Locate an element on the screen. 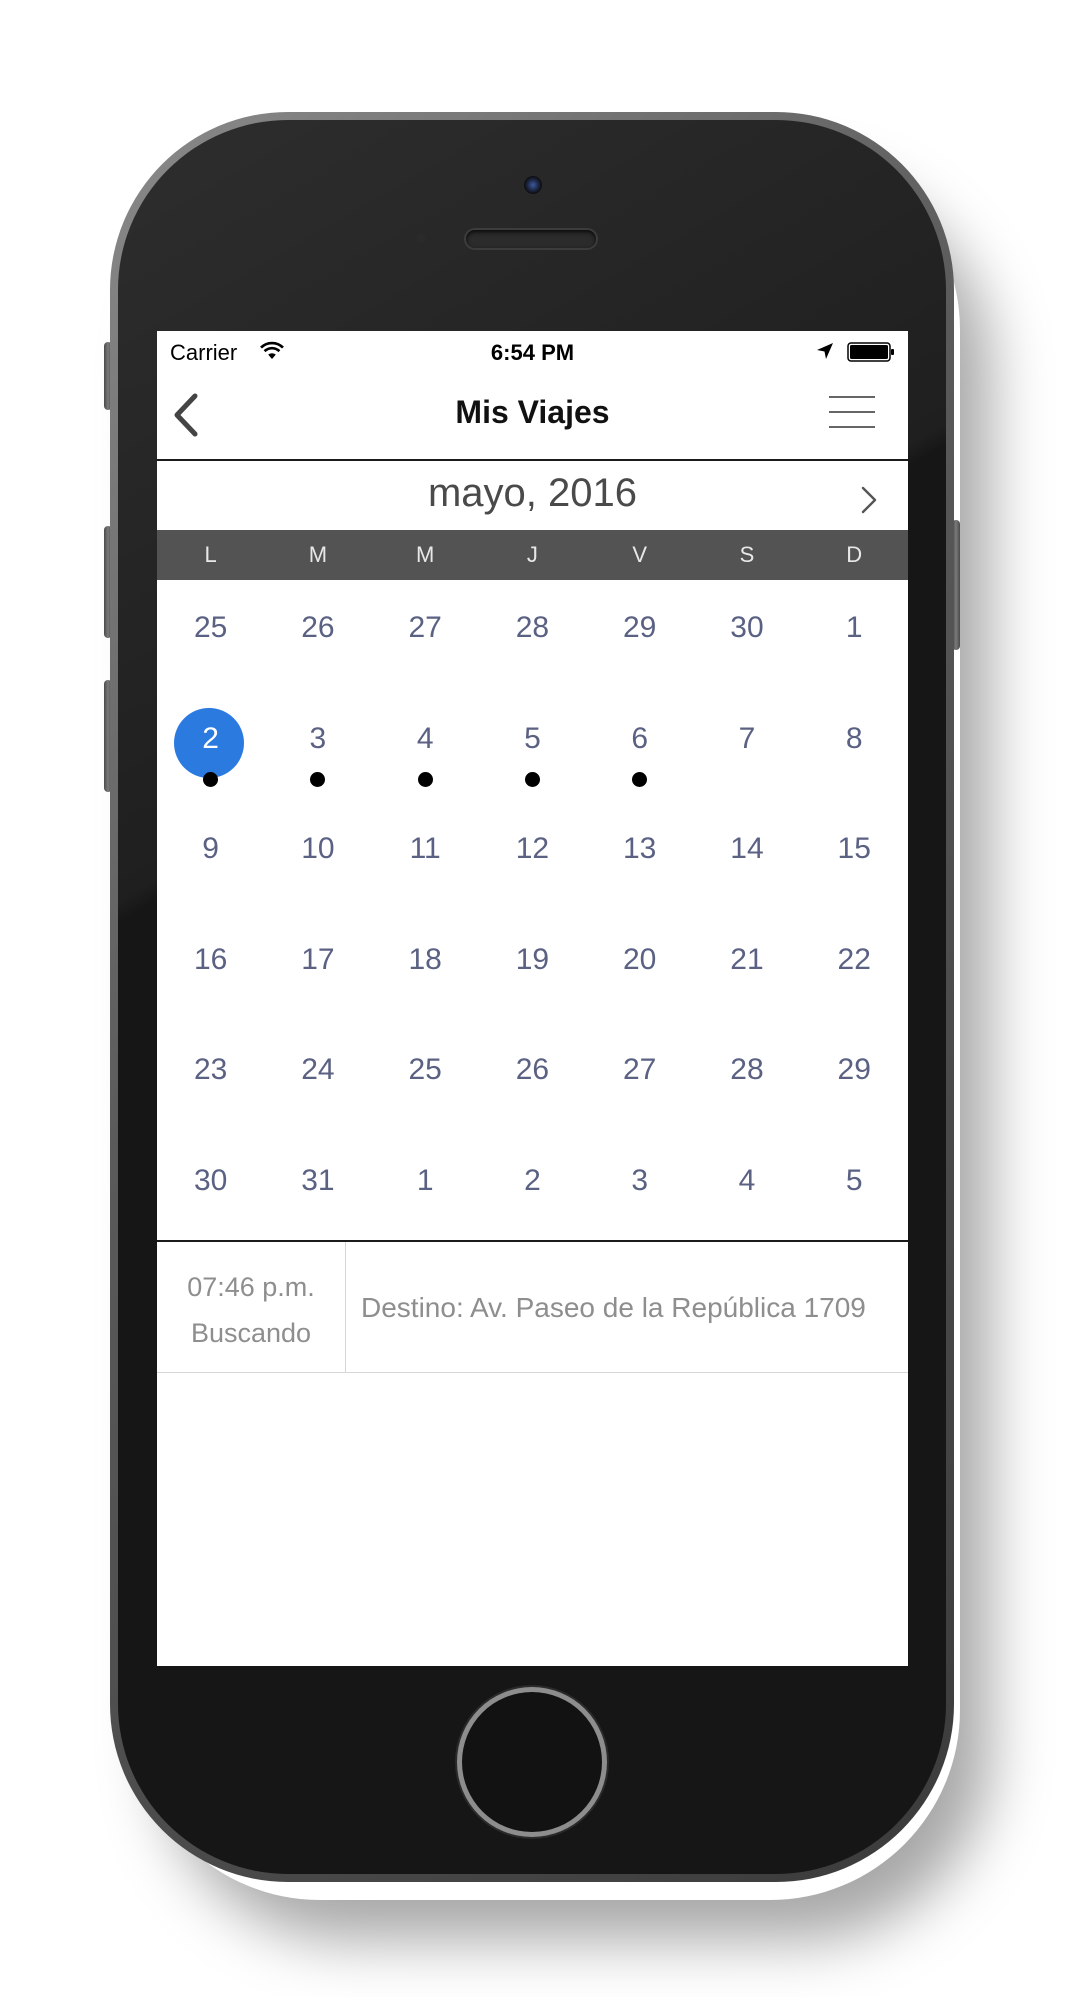 The image size is (1066, 1997). calendar-week-row: 23 24 25 26 27 28 29 is located at coordinates (532, 1077).